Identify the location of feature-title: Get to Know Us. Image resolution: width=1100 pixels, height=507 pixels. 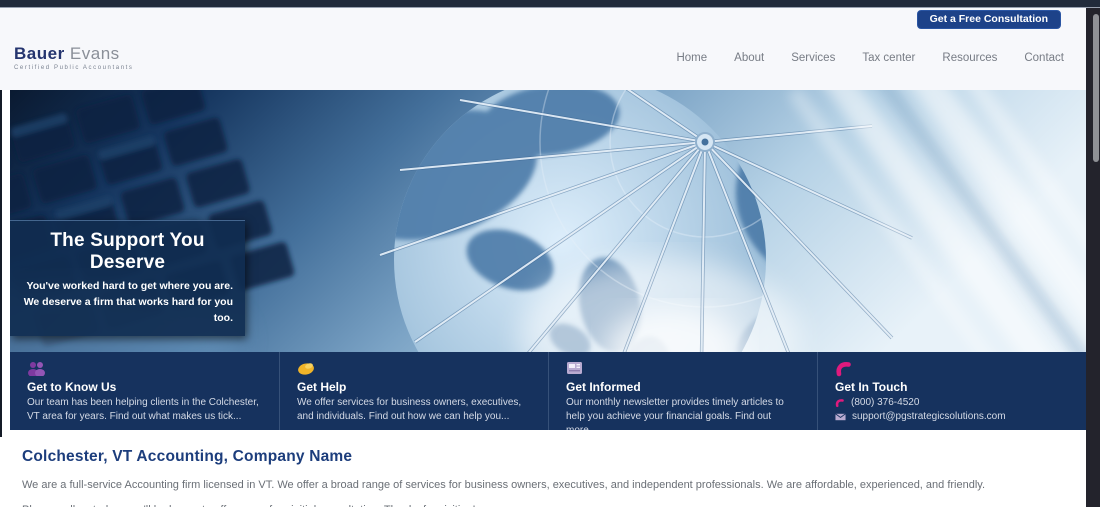
(72, 387).